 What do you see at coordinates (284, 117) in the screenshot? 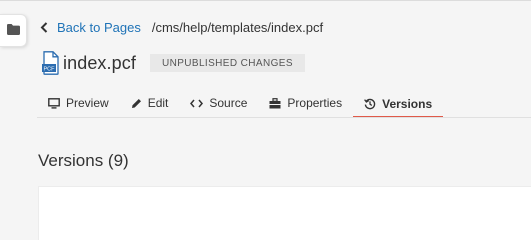
I see `tabs-divider` at bounding box center [284, 117].